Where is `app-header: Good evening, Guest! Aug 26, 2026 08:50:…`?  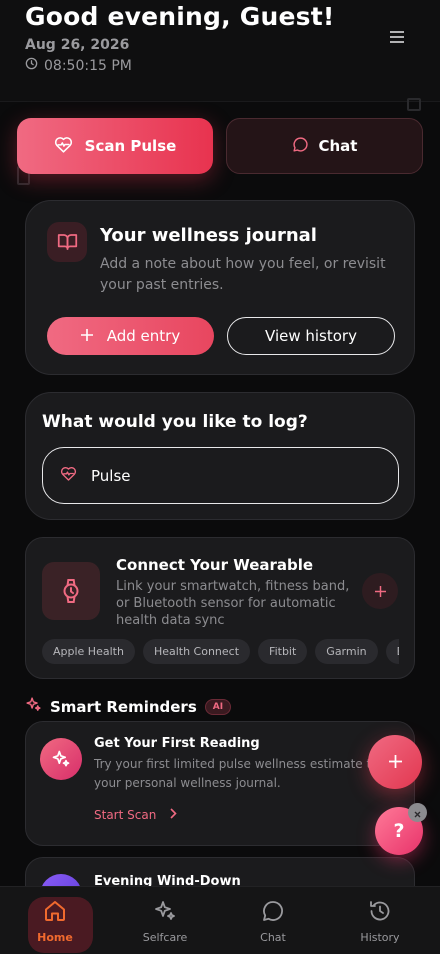 app-header: Good evening, Guest! Aug 26, 2026 08:50:… is located at coordinates (220, 51).